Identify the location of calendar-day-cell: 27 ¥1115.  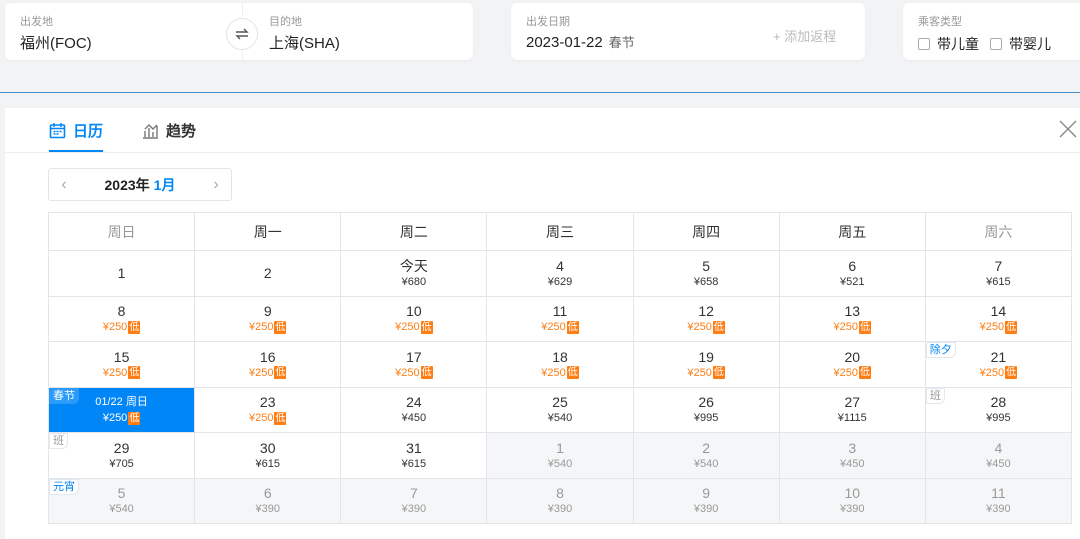
(852, 410).